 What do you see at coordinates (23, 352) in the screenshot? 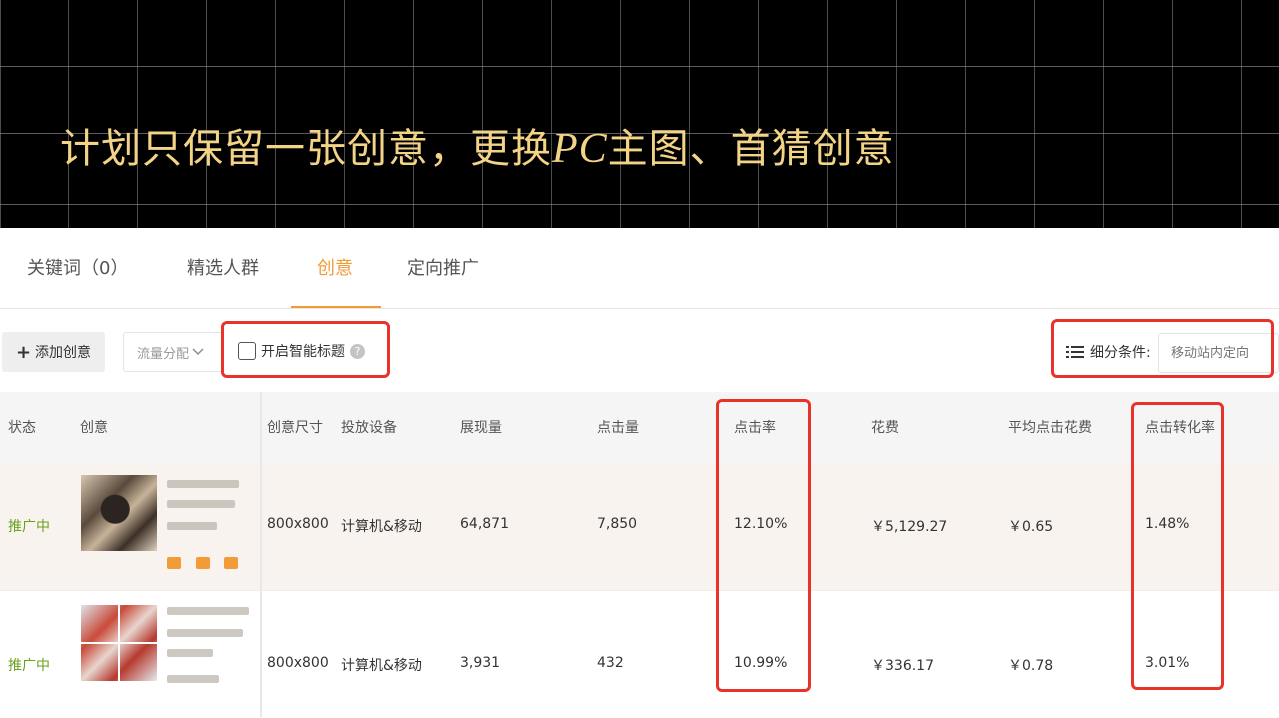
I see `plus-icon: +` at bounding box center [23, 352].